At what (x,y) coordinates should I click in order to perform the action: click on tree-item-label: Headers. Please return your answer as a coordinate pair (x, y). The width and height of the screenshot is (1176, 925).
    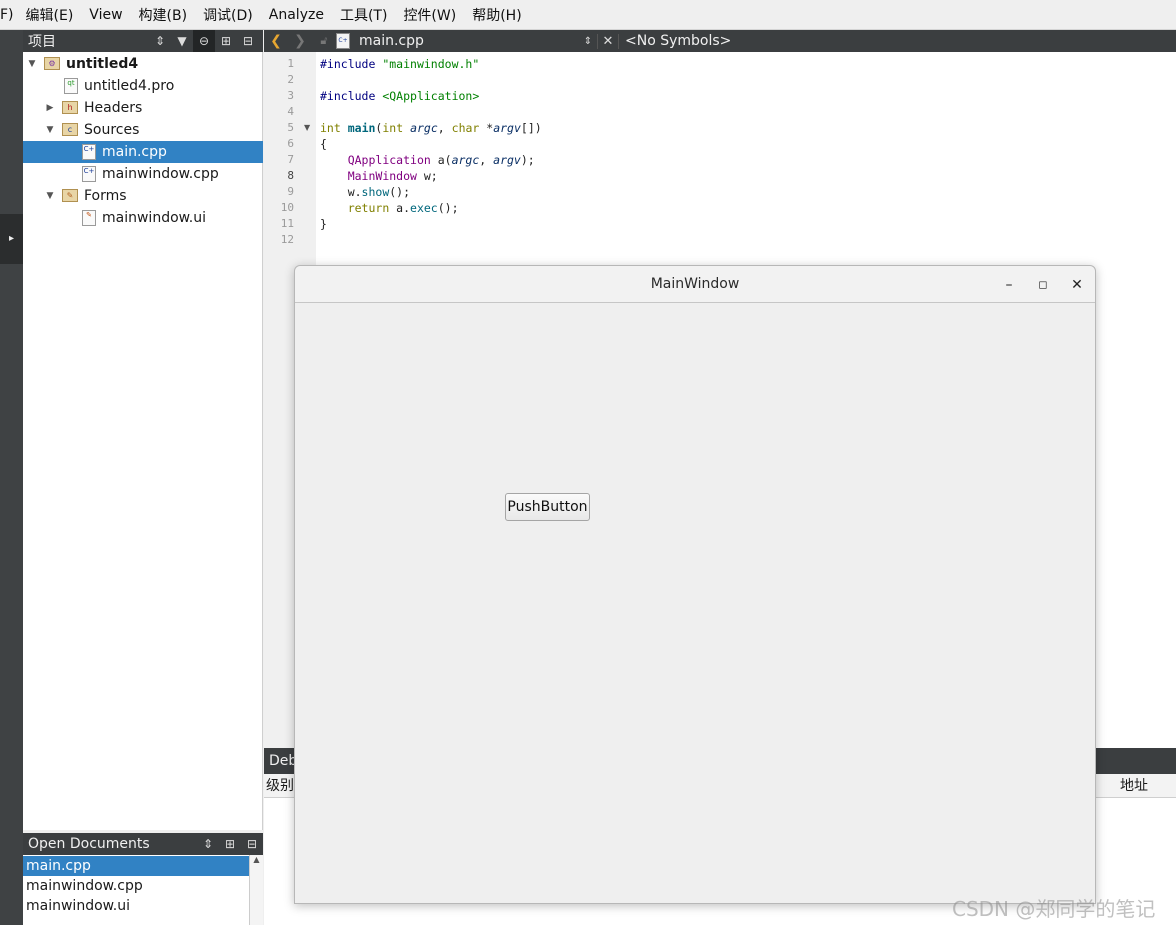
    Looking at the image, I should click on (113, 108).